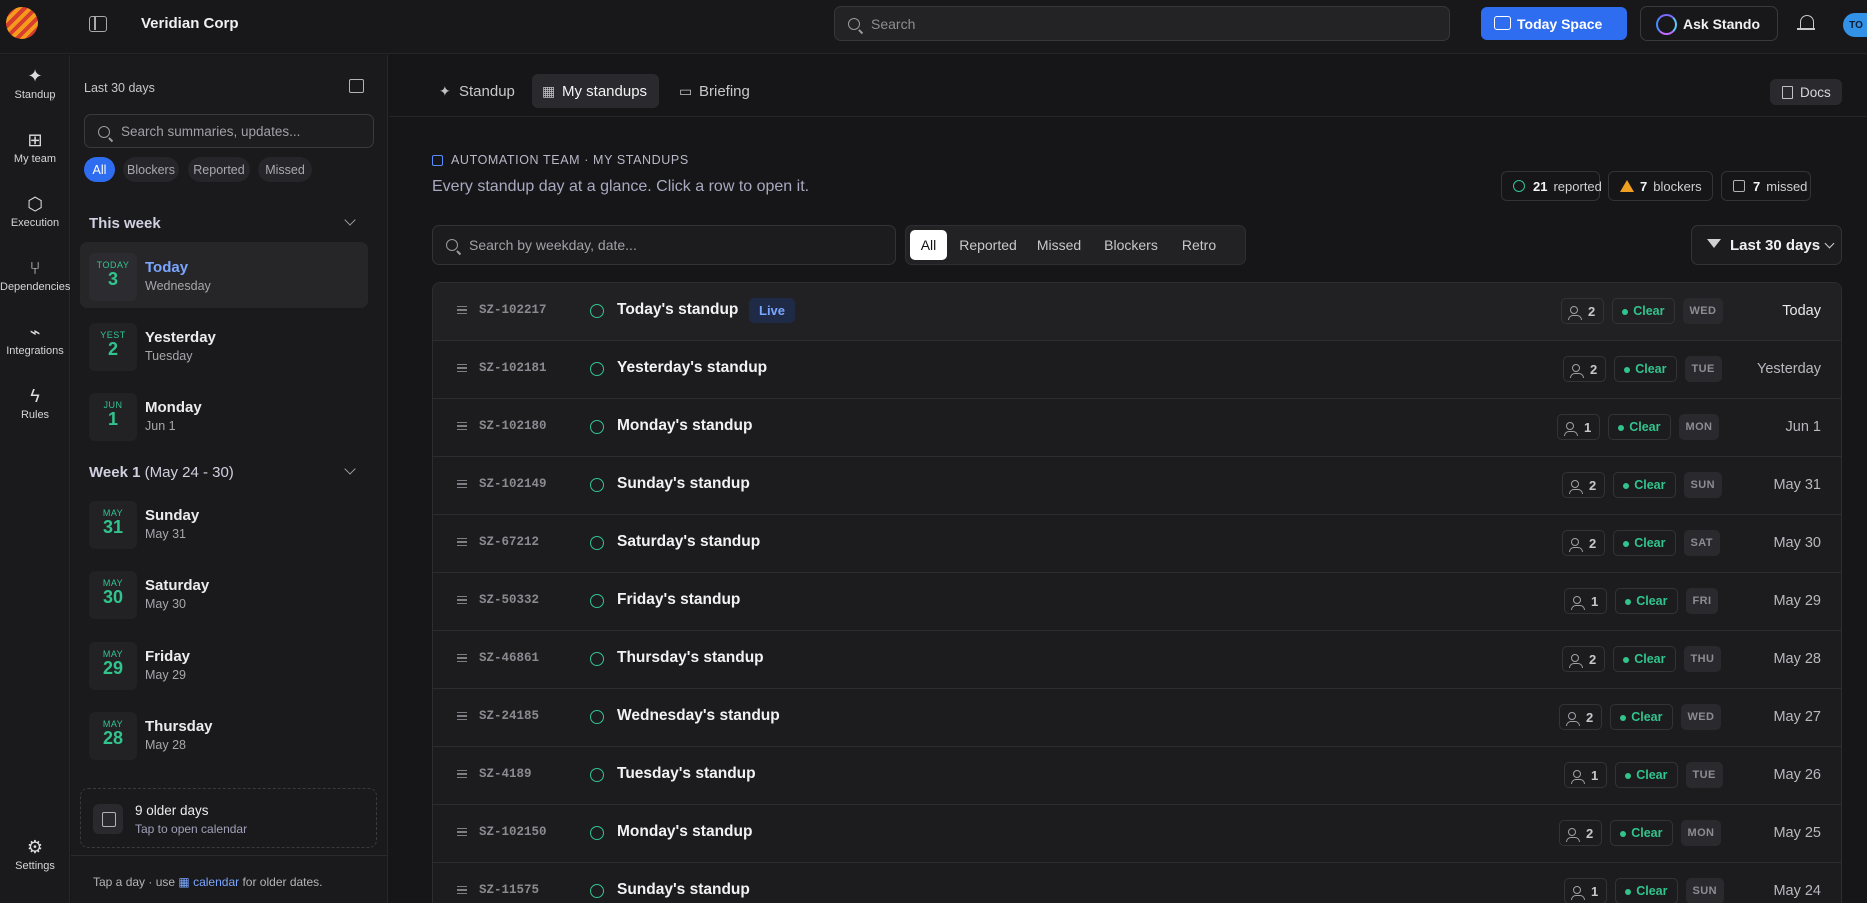 Image resolution: width=1867 pixels, height=903 pixels. I want to click on global-search-placeholder: Search, so click(893, 23).